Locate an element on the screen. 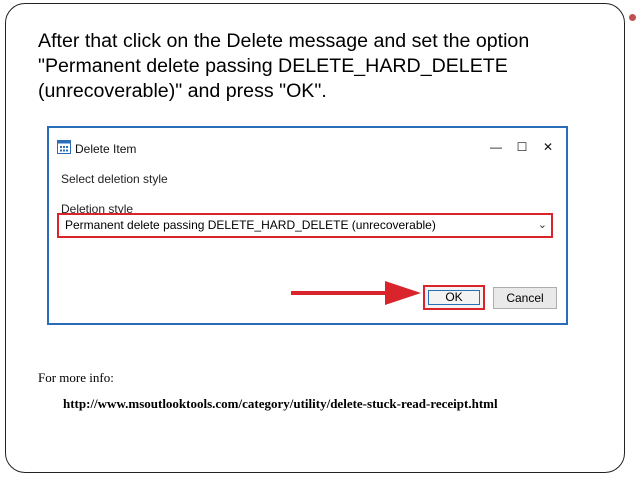  ok-button: OK is located at coordinates (454, 297).